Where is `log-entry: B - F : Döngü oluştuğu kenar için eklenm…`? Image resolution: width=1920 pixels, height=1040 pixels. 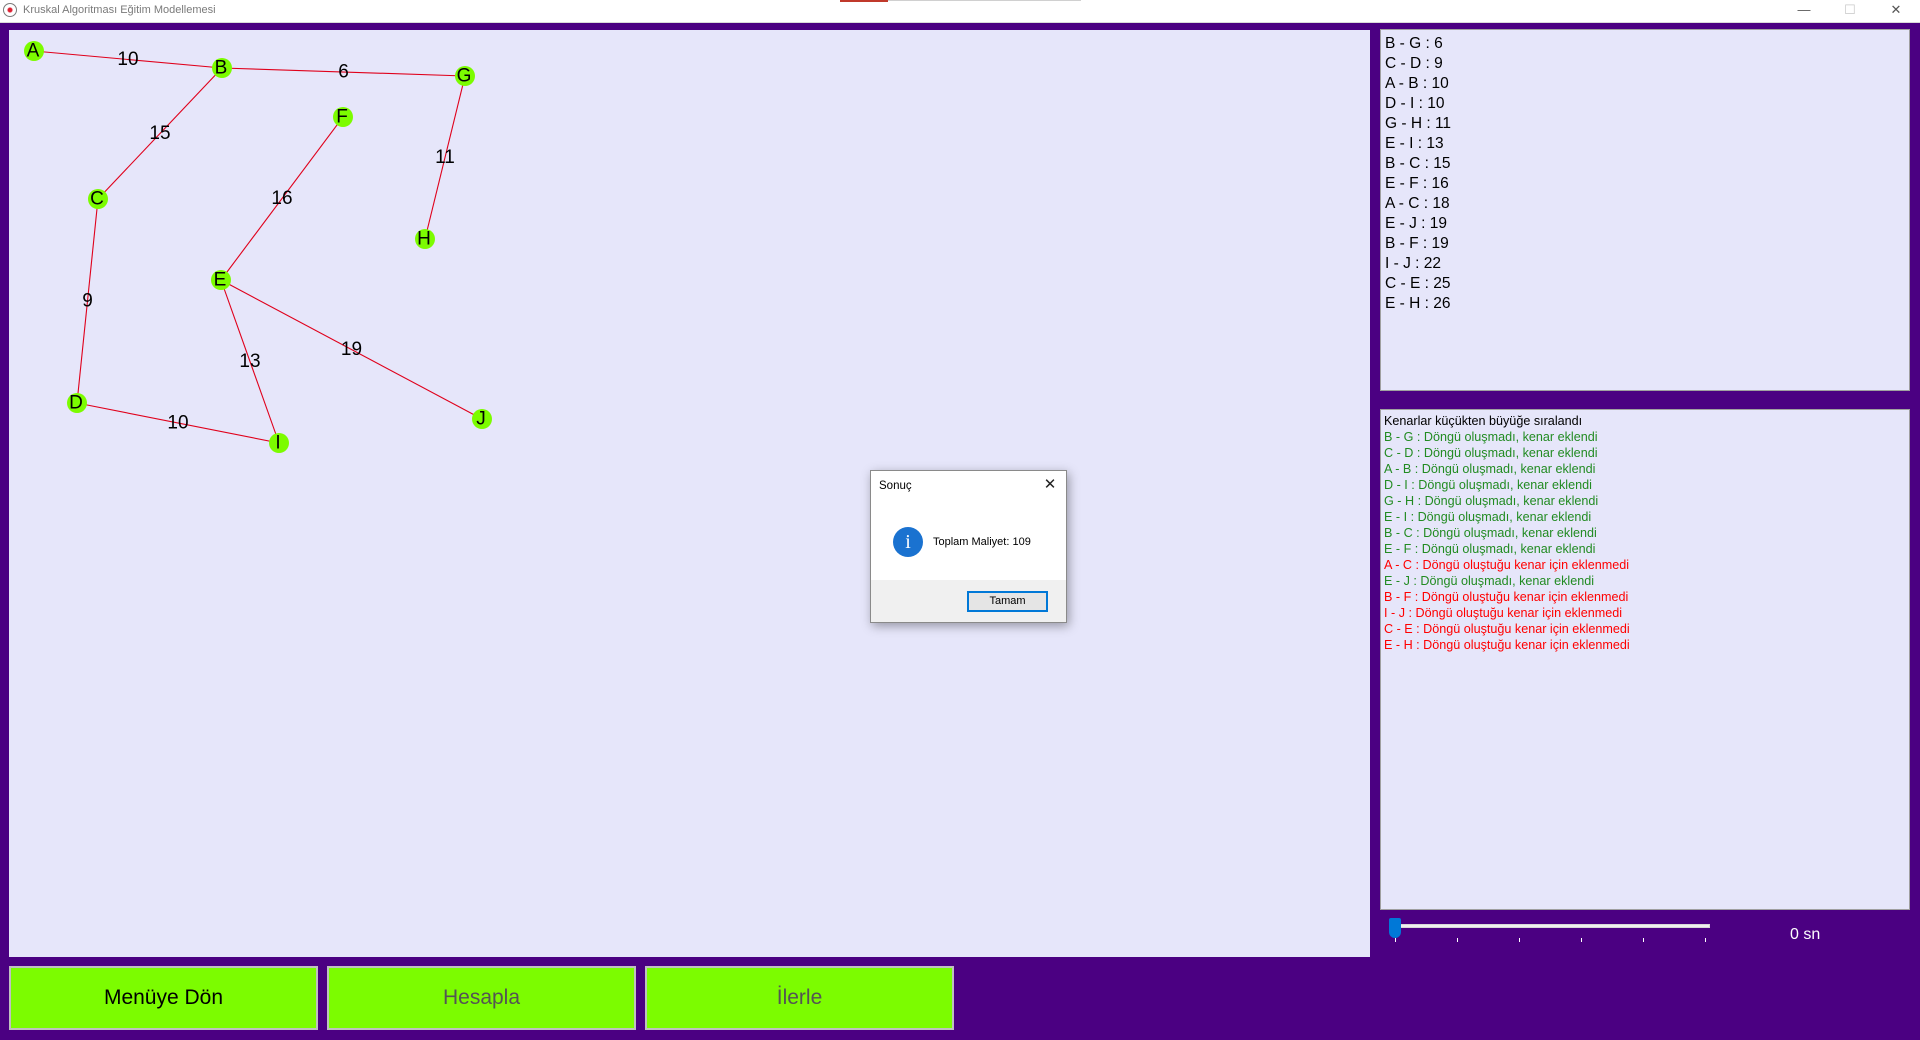 log-entry: B - F : Döngü oluştuğu kenar için eklenm… is located at coordinates (1506, 597).